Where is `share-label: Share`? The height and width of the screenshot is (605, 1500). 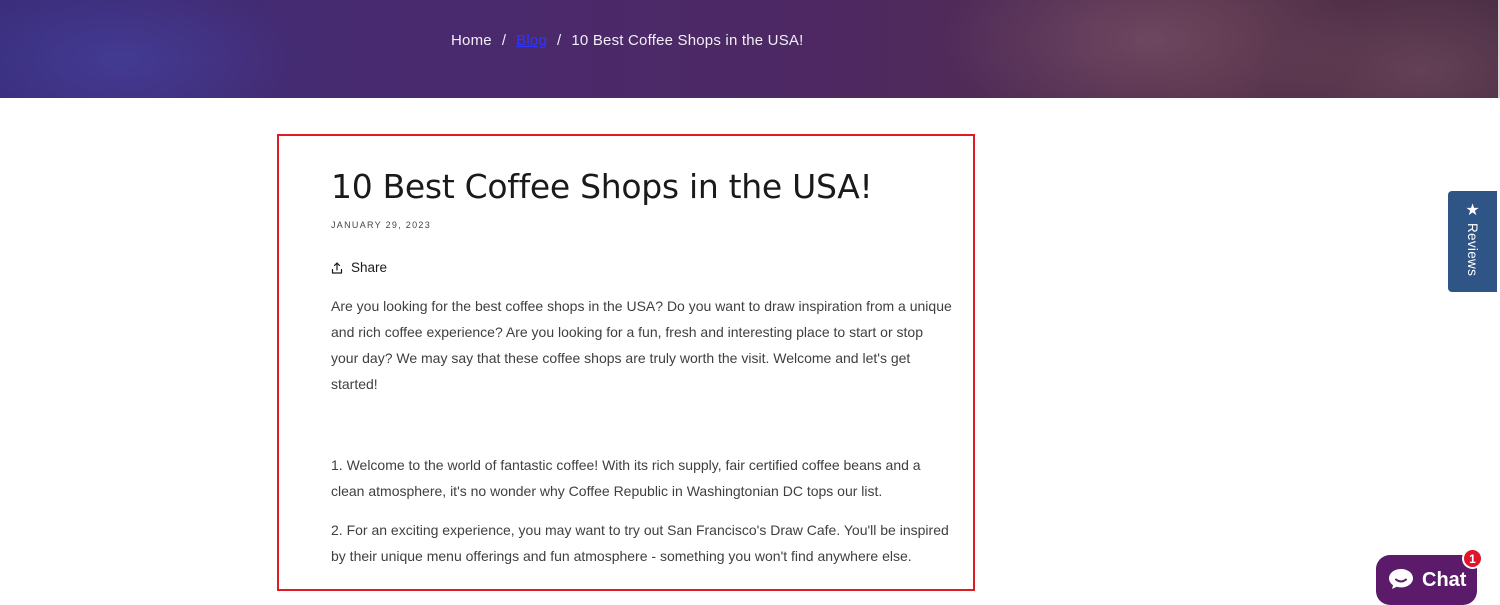 share-label: Share is located at coordinates (369, 267).